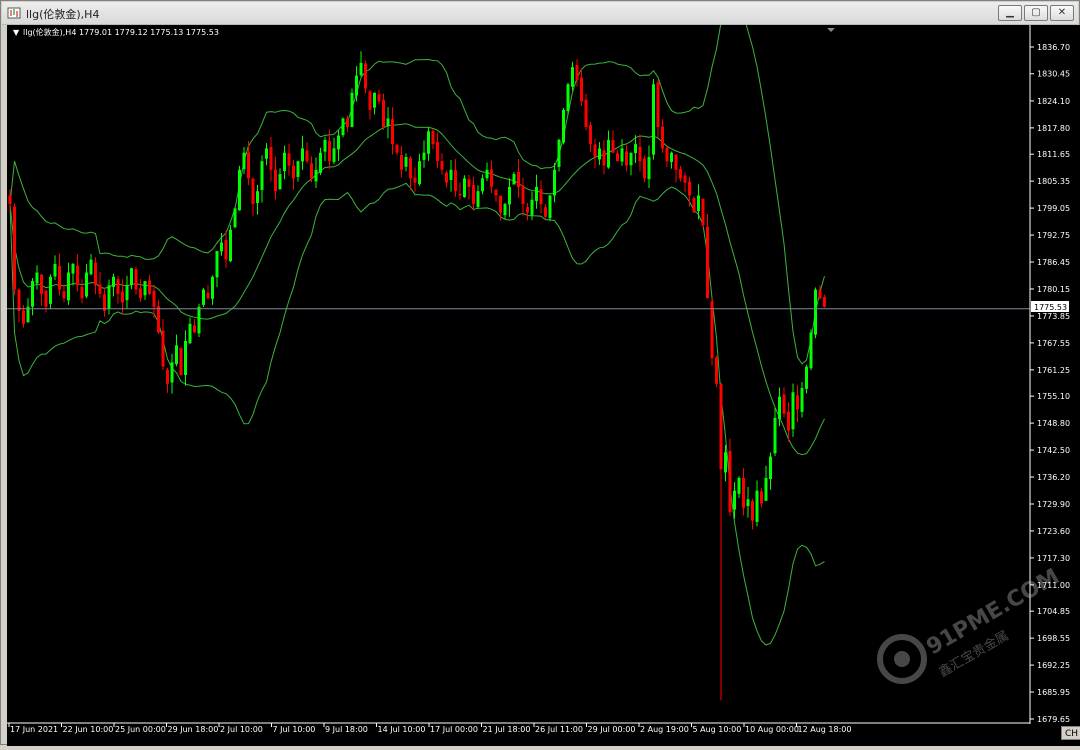 This screenshot has height=750, width=1080. What do you see at coordinates (1062, 13) in the screenshot?
I see `close-button: ✕` at bounding box center [1062, 13].